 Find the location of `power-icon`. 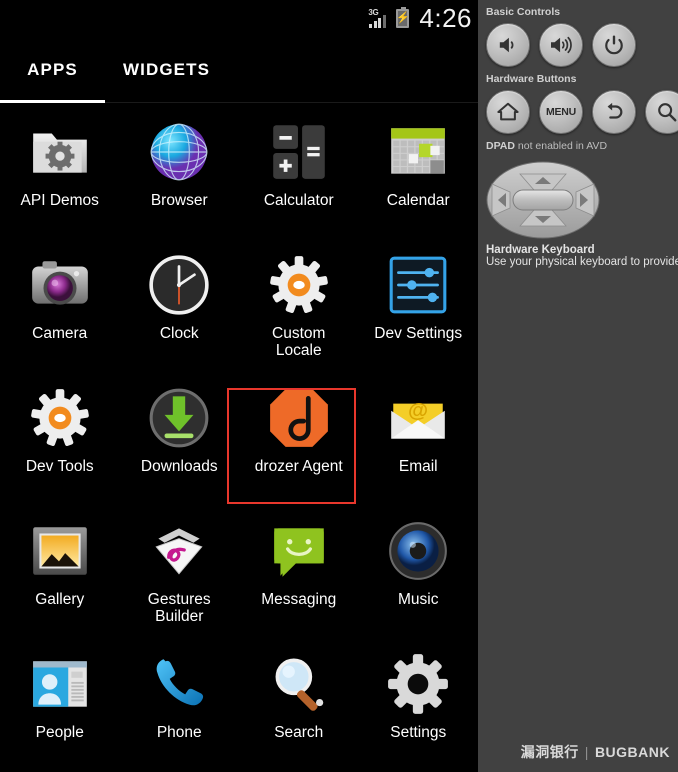

power-icon is located at coordinates (614, 45).